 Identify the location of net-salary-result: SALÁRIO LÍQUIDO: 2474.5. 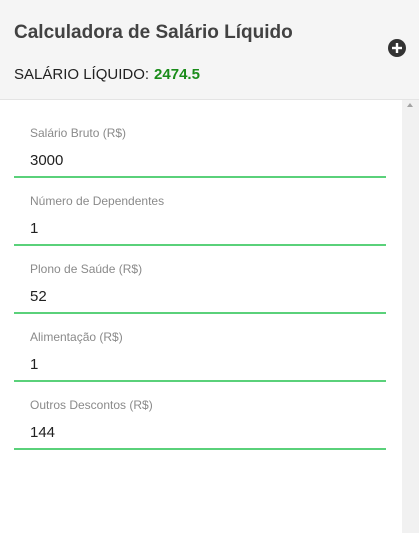
(107, 74).